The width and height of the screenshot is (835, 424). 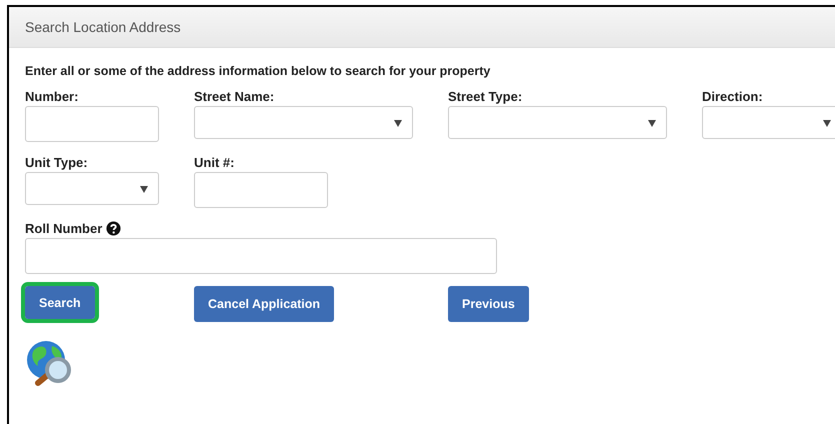 What do you see at coordinates (56, 162) in the screenshot?
I see `field-label: Unit Type:` at bounding box center [56, 162].